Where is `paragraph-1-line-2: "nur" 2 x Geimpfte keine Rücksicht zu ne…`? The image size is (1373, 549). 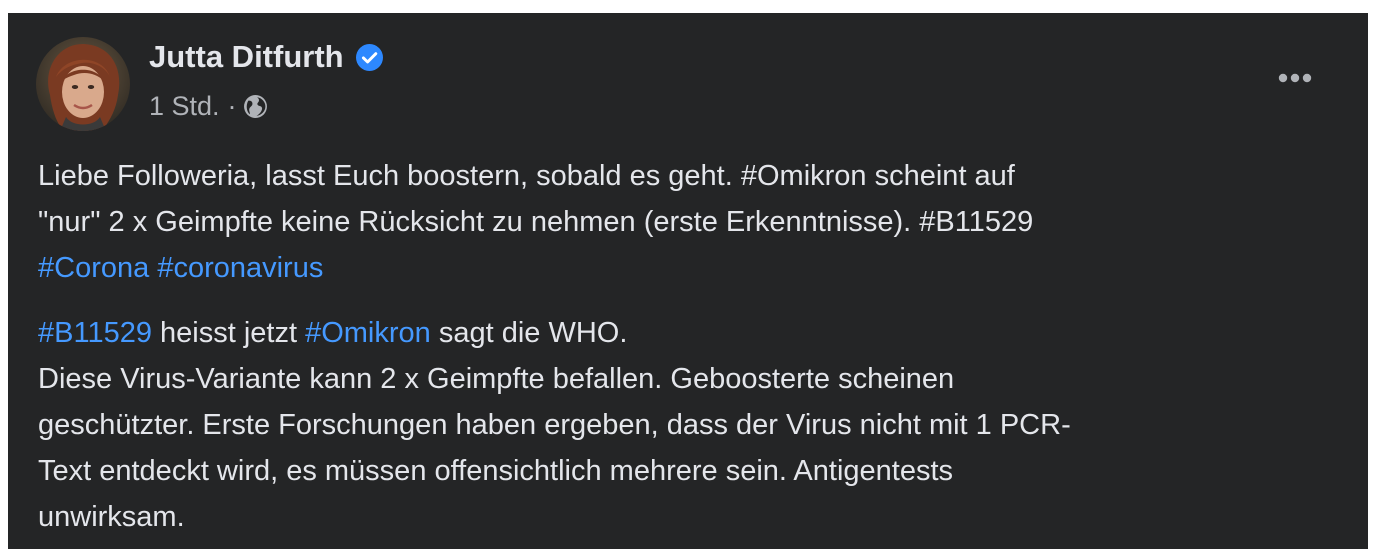
paragraph-1-line-2: "nur" 2 x Geimpfte keine Rücksicht zu ne… is located at coordinates (536, 222).